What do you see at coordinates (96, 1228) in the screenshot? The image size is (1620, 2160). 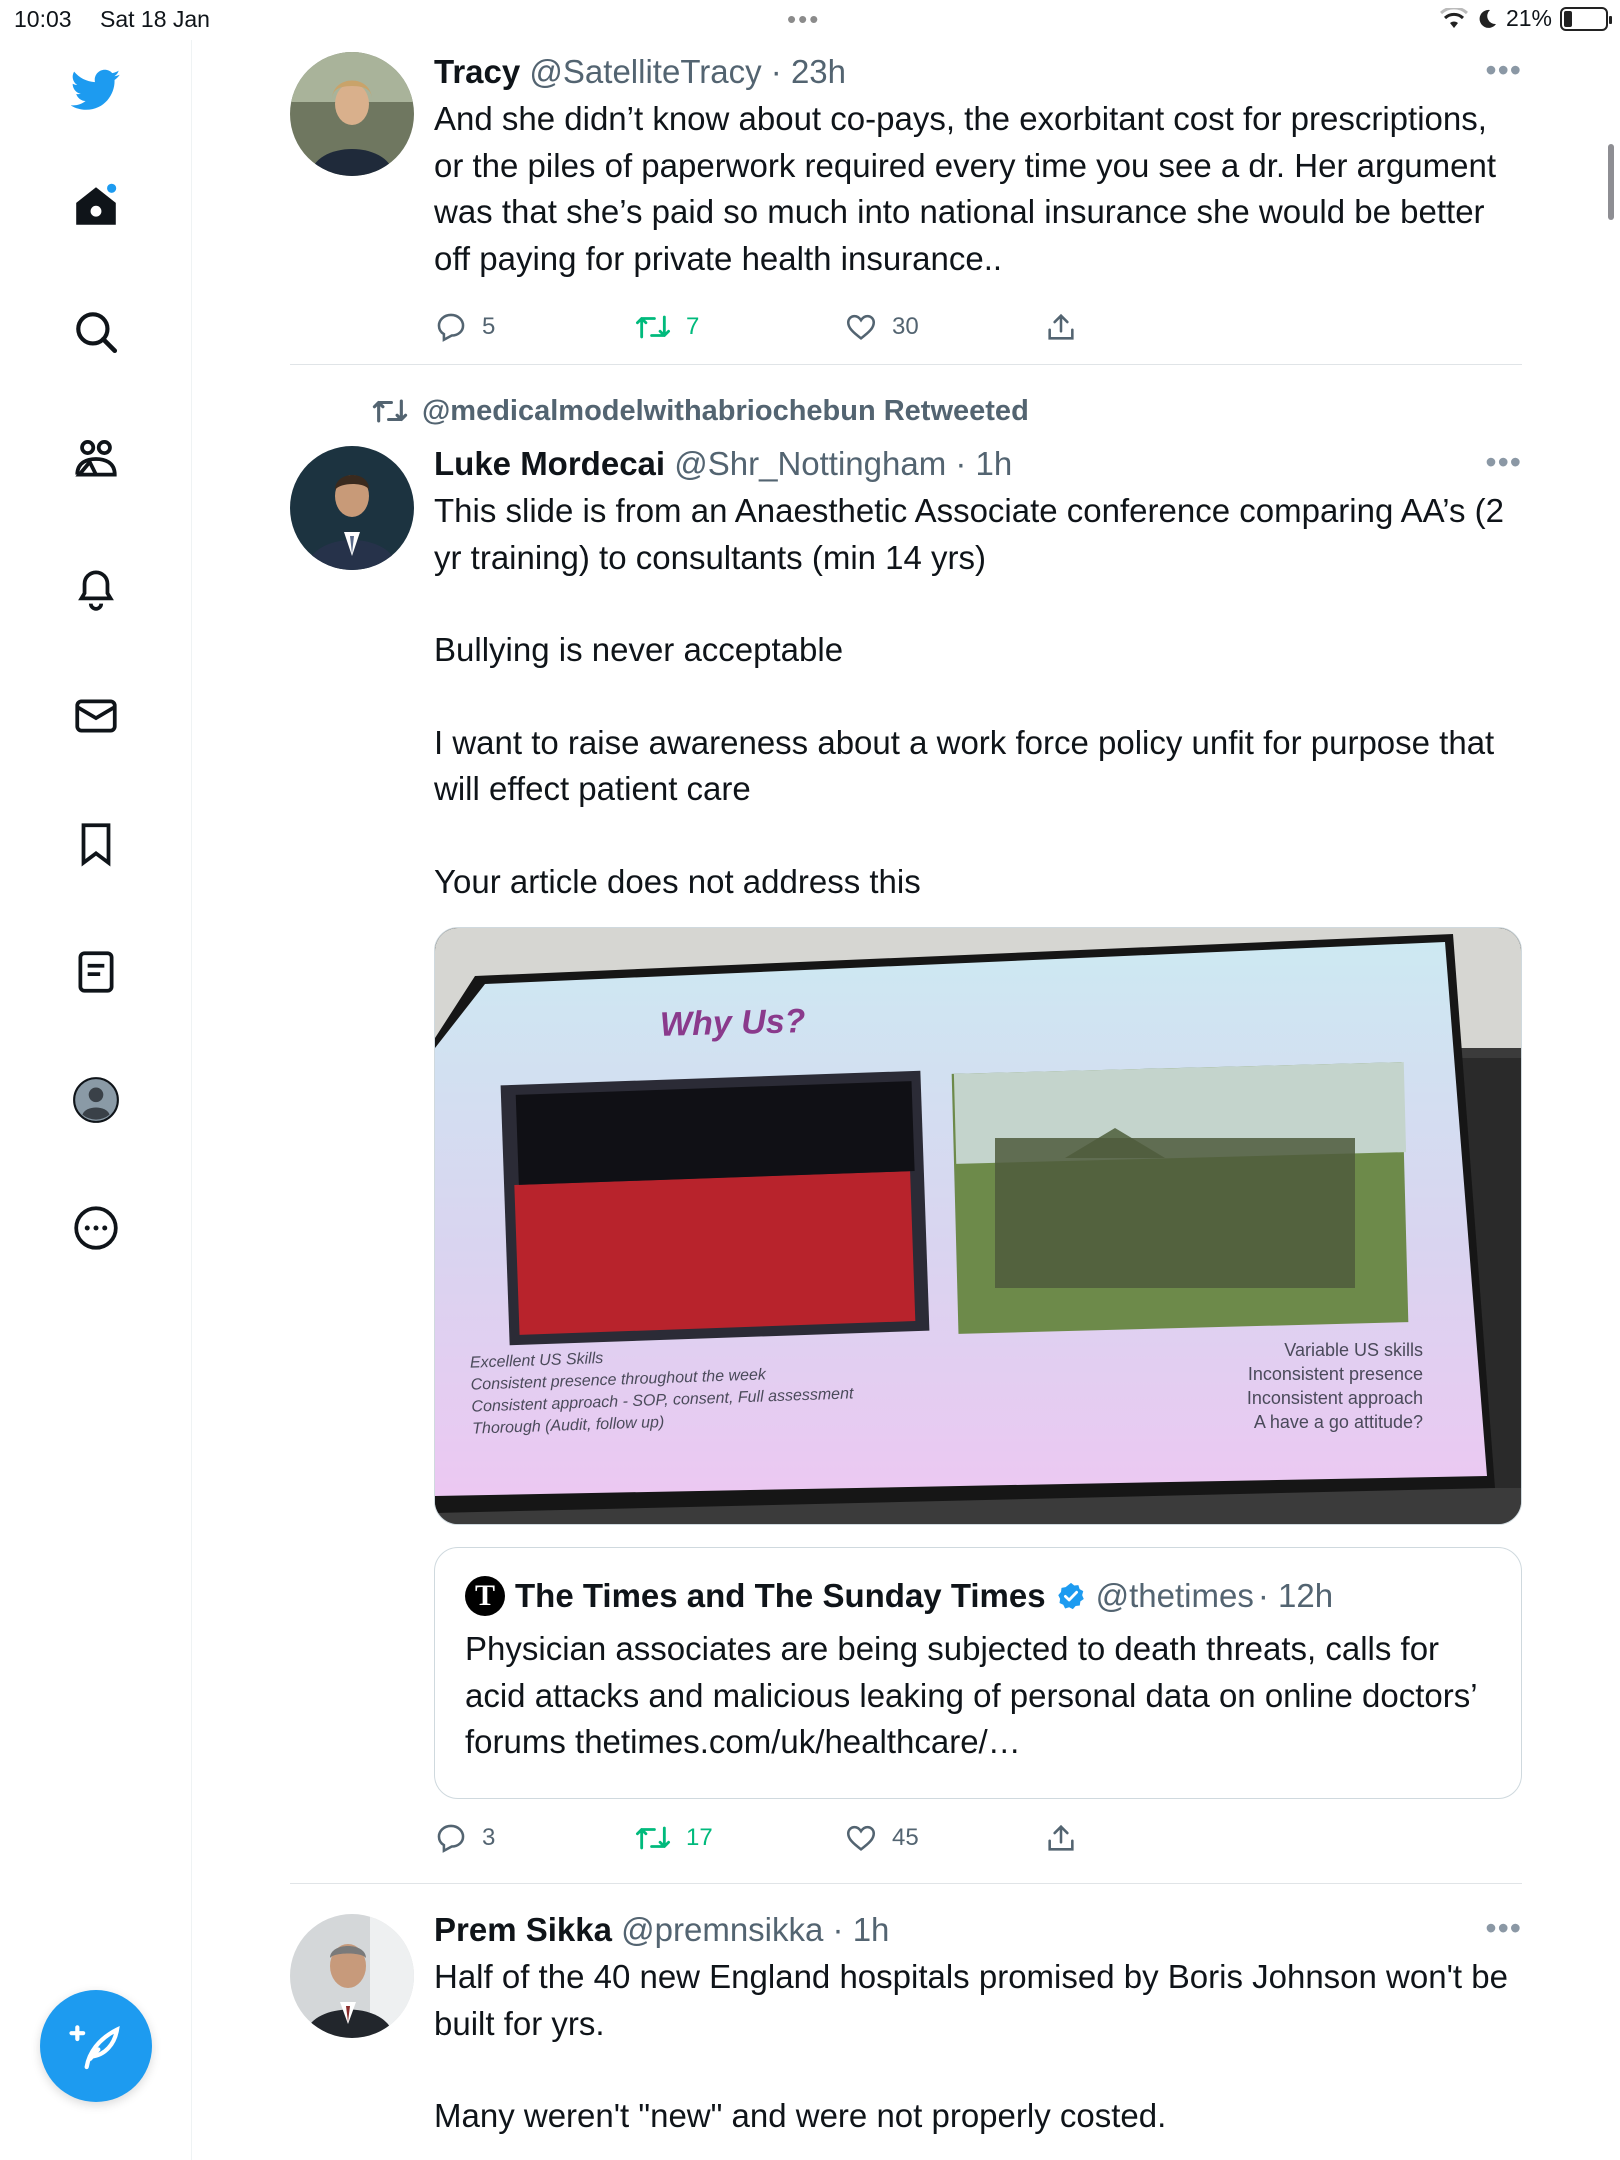 I see `more-options-icon` at bounding box center [96, 1228].